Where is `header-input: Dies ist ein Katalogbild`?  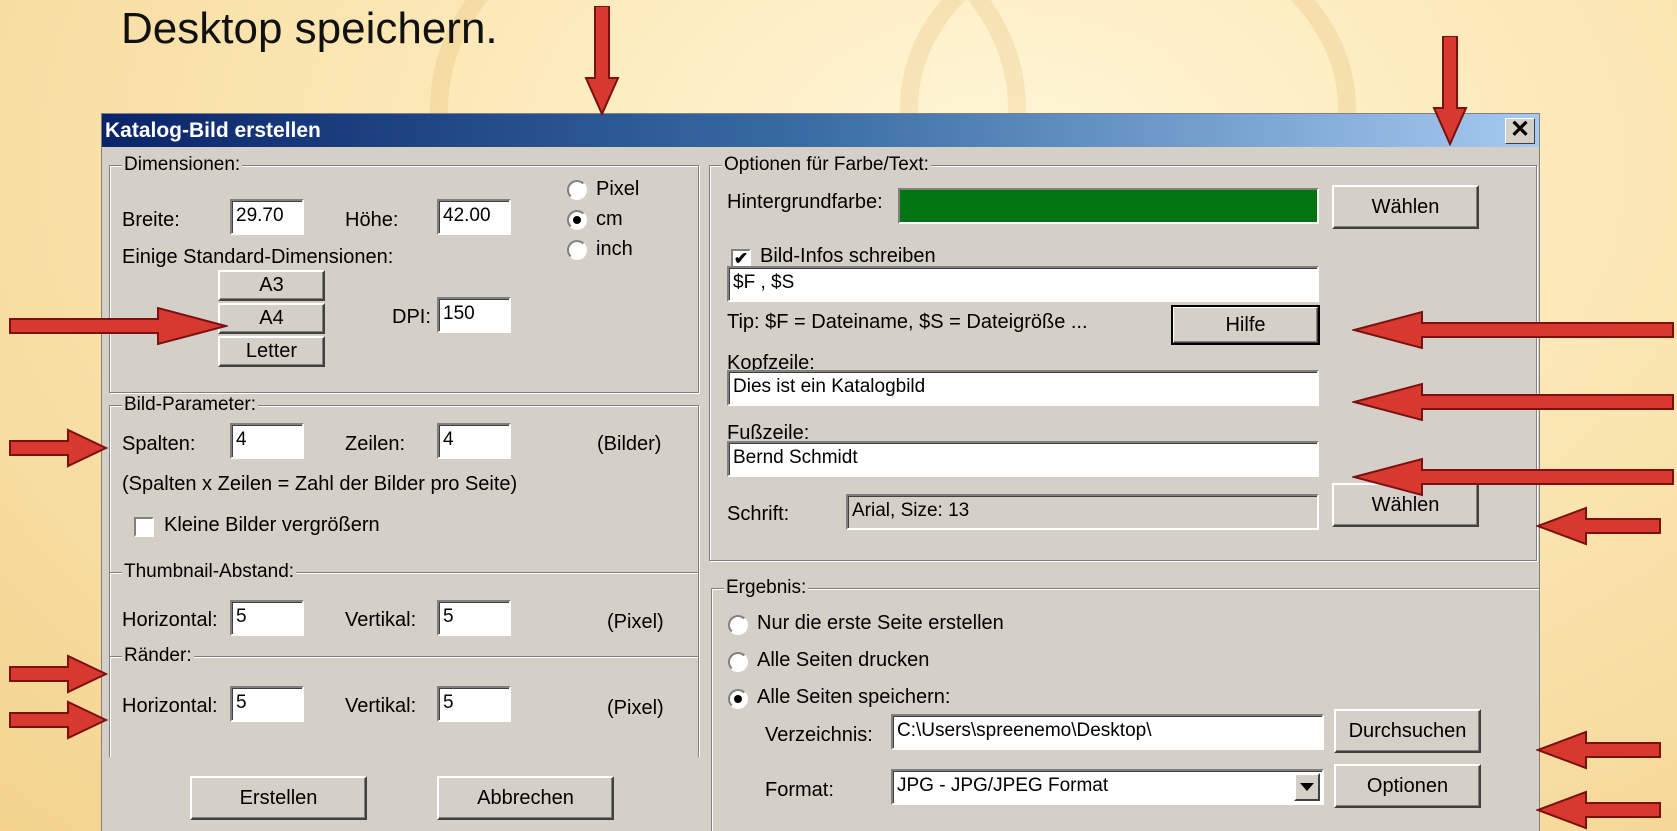
header-input: Dies ist ein Katalogbild is located at coordinates (1023, 388).